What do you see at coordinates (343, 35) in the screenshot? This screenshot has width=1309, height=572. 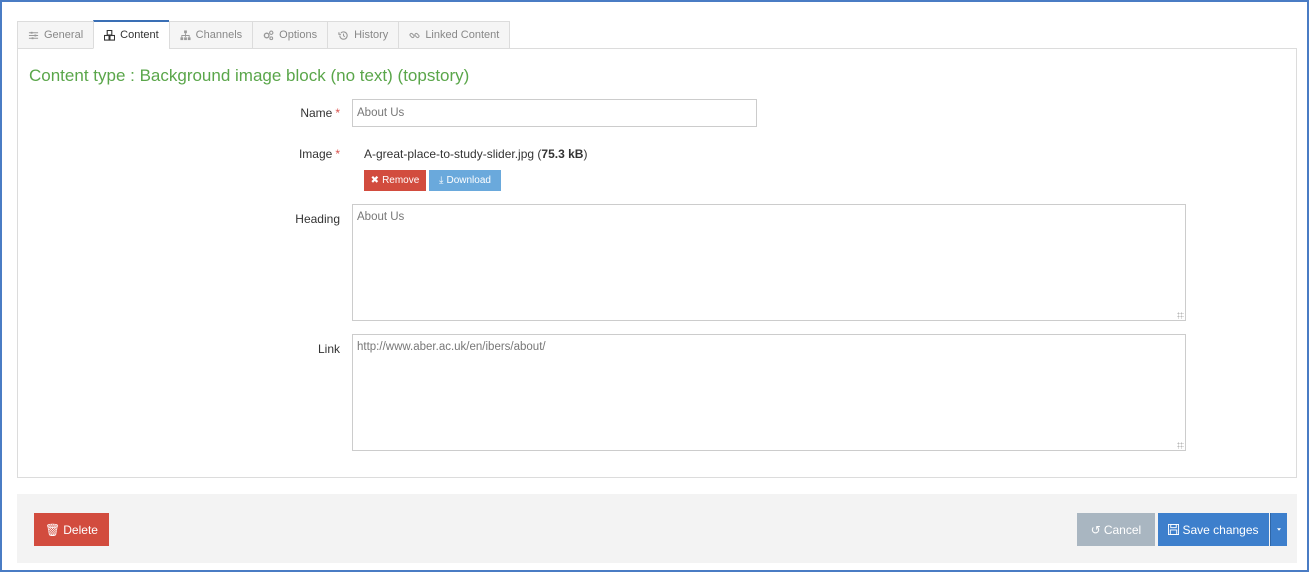 I see `history-icon` at bounding box center [343, 35].